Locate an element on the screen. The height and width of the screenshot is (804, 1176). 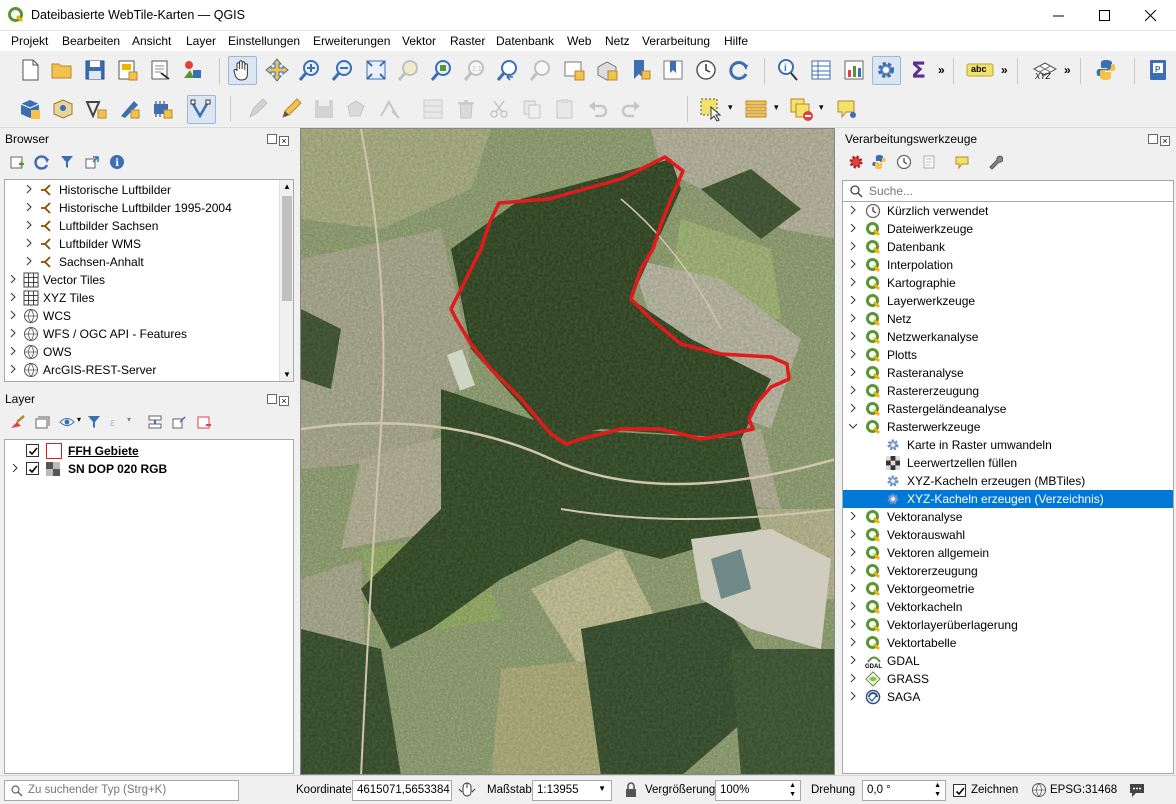
expand-all-icon is located at coordinates (155, 422).